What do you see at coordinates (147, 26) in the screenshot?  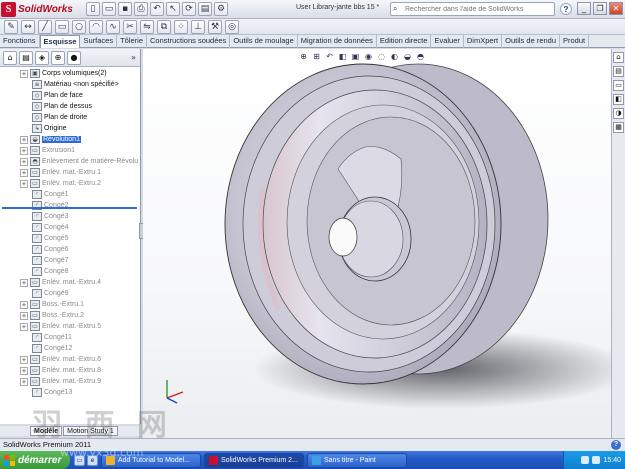 I see `mirror-icon: ⇋` at bounding box center [147, 26].